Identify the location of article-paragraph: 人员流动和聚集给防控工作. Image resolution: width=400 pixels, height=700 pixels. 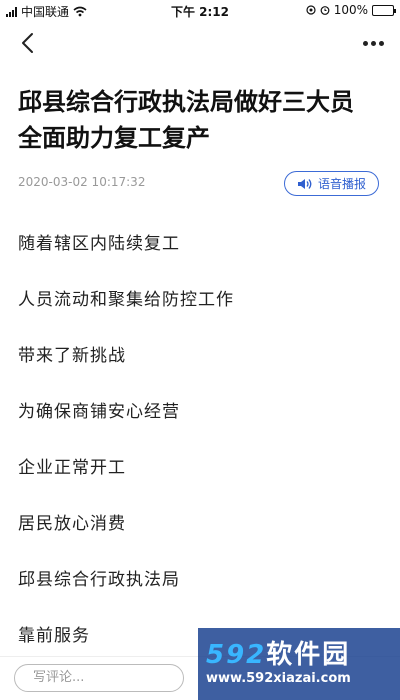
(126, 300).